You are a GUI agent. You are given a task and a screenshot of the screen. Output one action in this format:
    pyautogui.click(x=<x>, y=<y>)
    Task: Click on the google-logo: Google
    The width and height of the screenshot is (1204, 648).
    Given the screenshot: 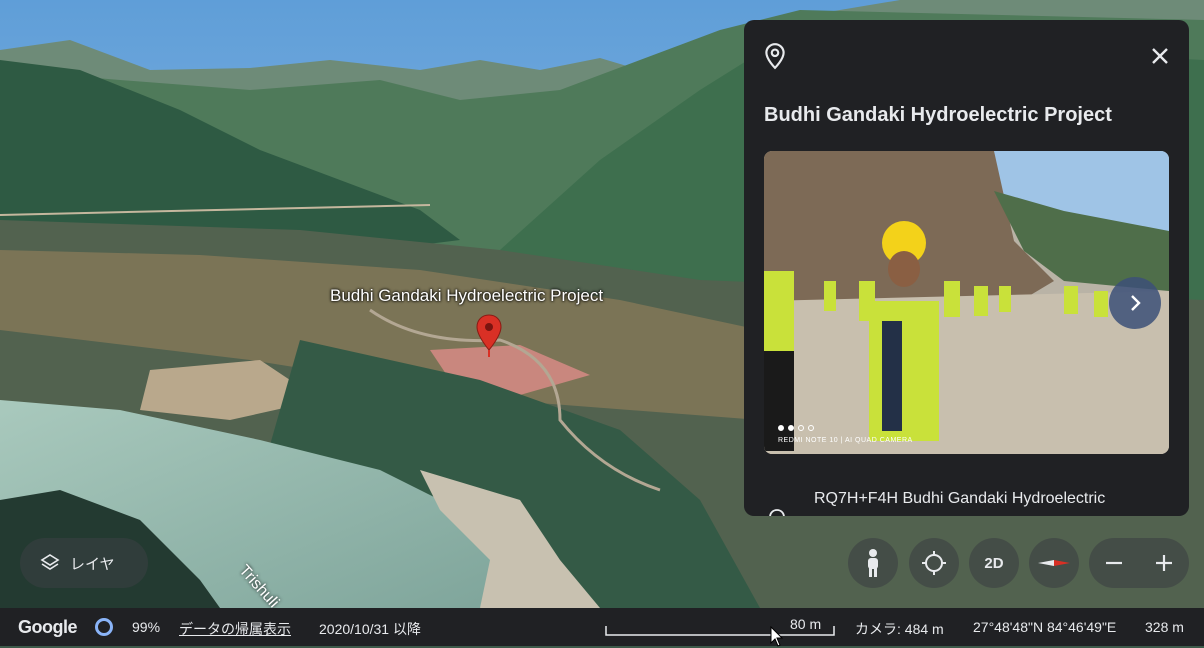 What is the action you would take?
    pyautogui.click(x=48, y=627)
    